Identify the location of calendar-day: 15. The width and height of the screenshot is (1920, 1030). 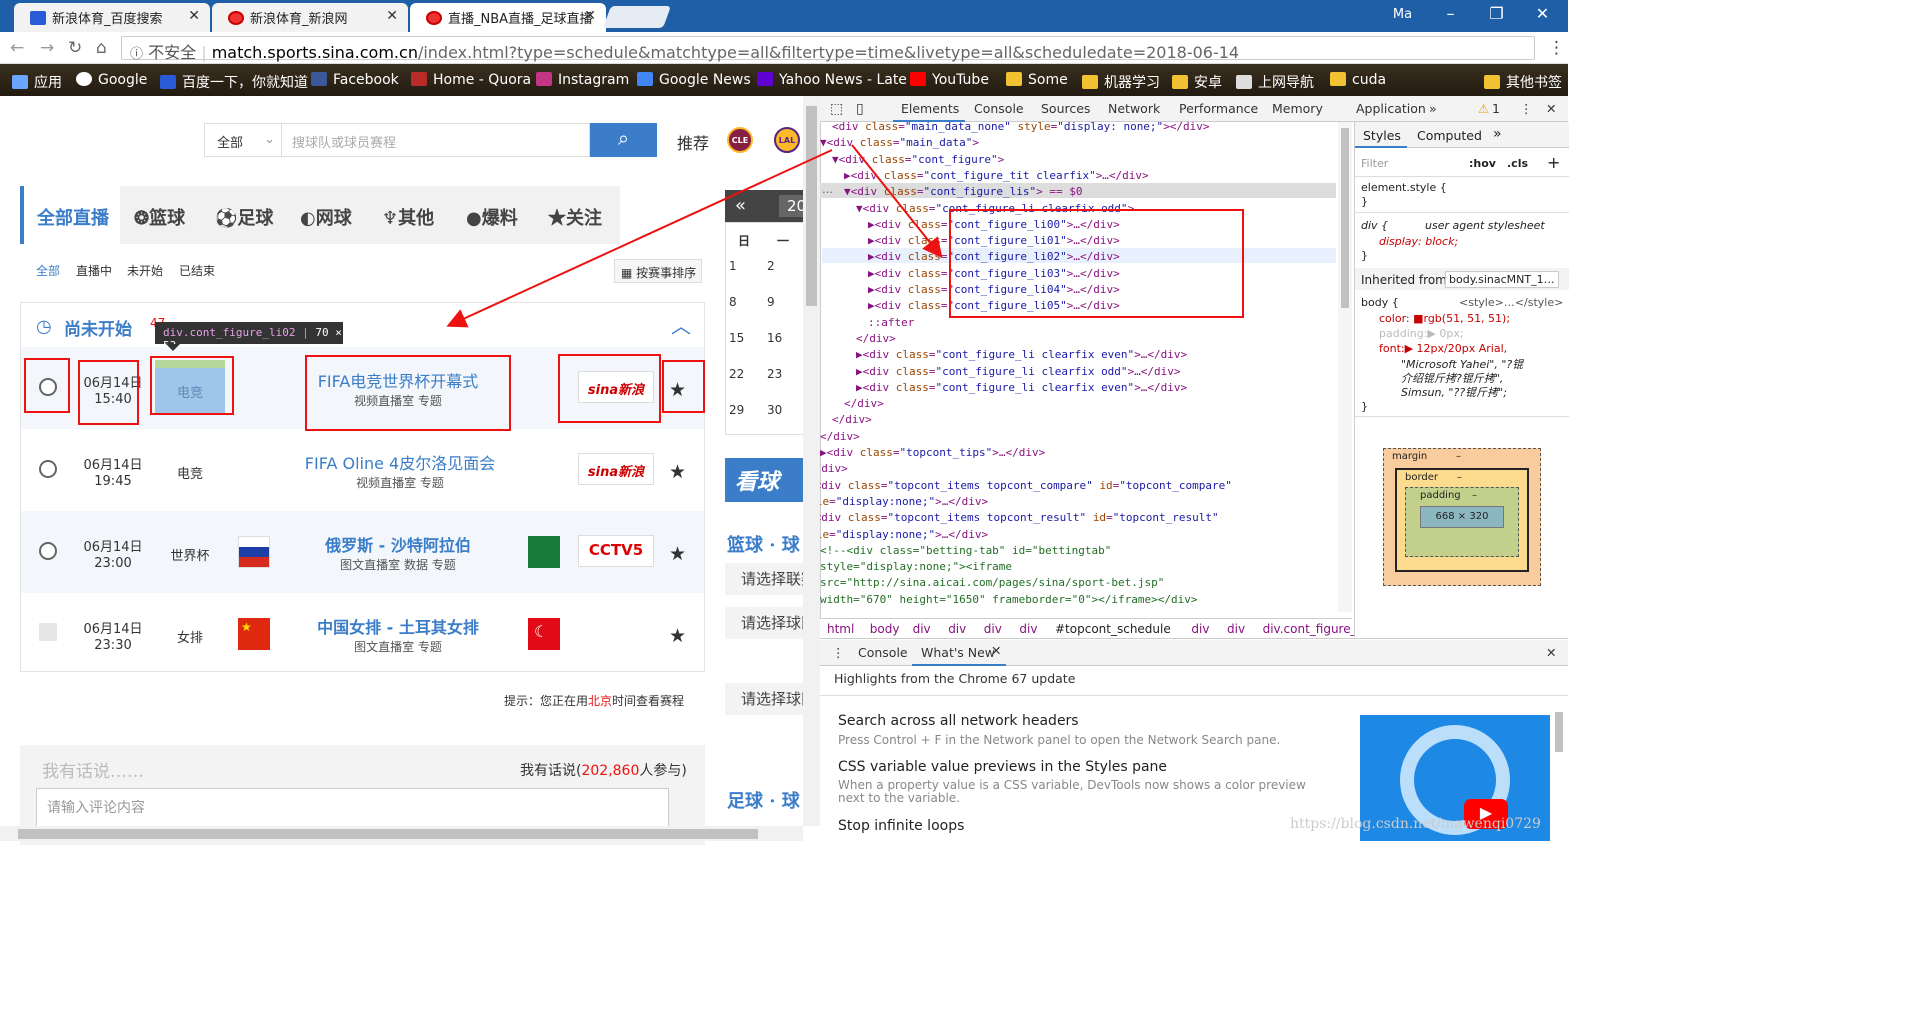
(736, 338).